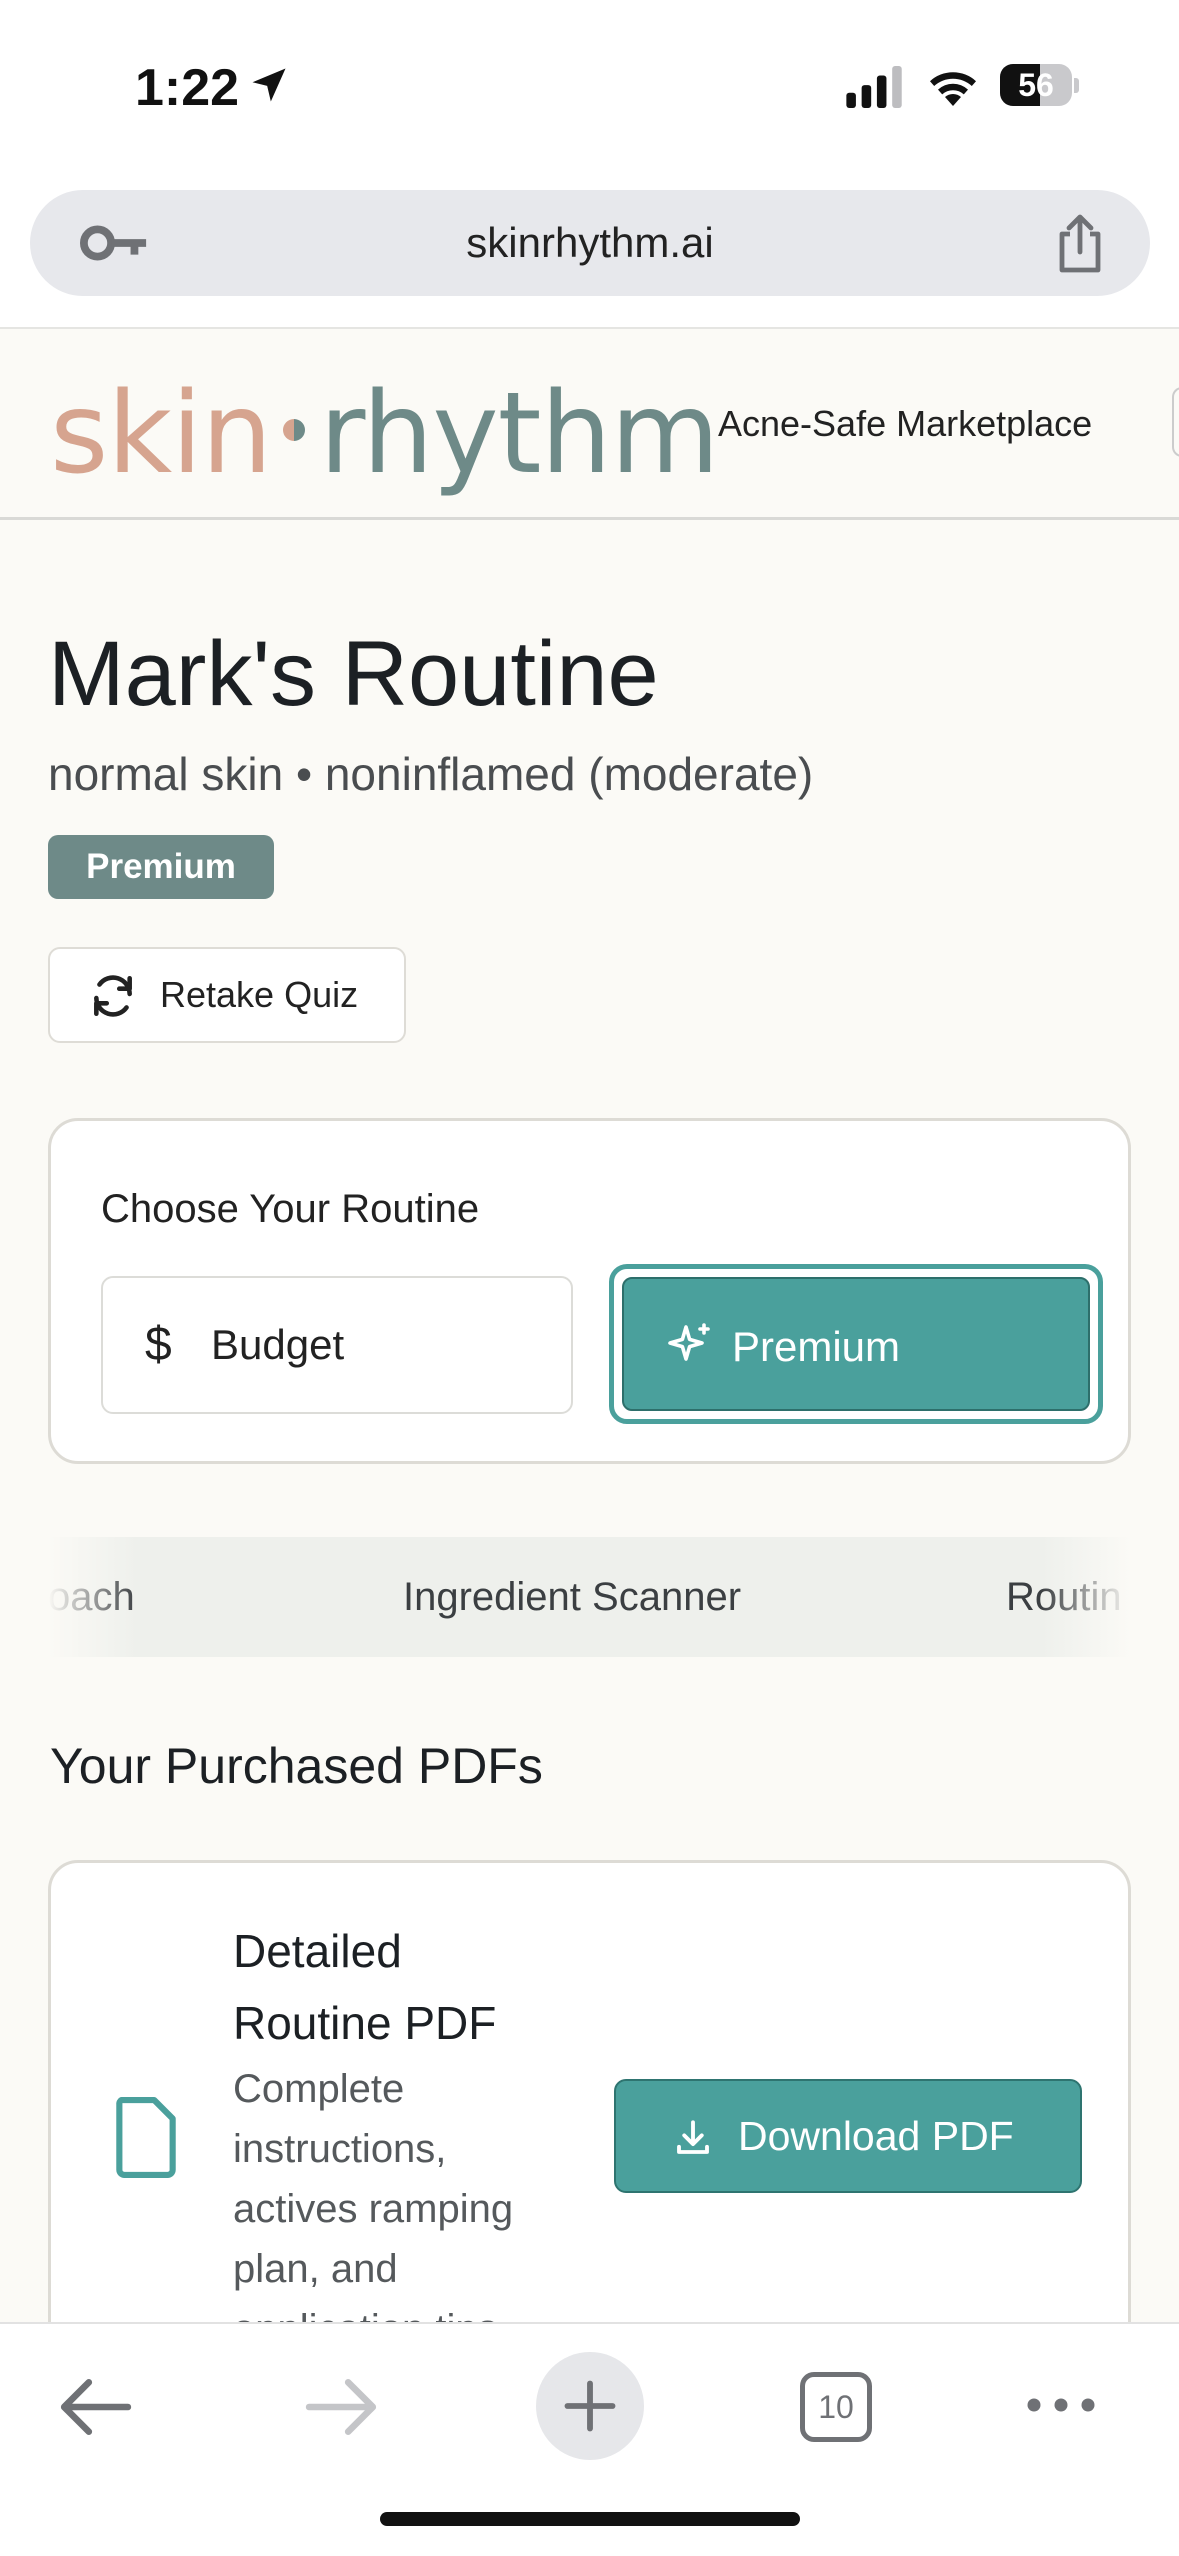 The height and width of the screenshot is (2556, 1179). I want to click on forward-arrow-icon, so click(342, 2407).